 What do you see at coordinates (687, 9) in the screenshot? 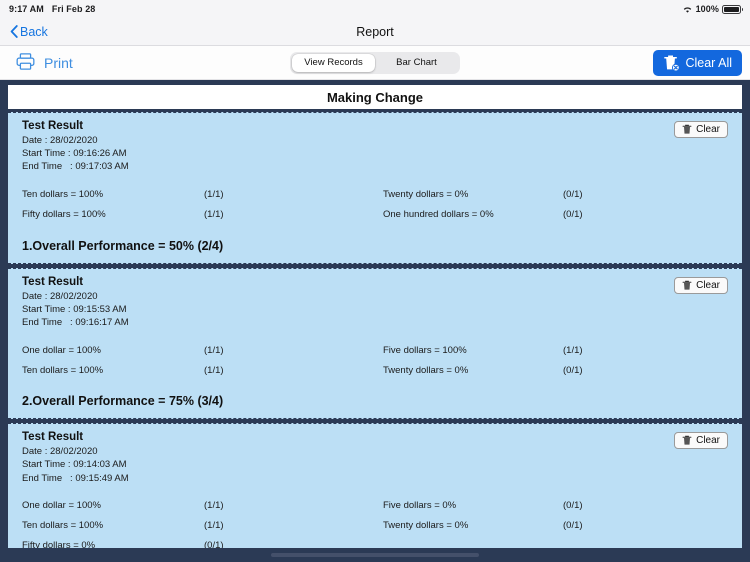
I see `wifi-icon` at bounding box center [687, 9].